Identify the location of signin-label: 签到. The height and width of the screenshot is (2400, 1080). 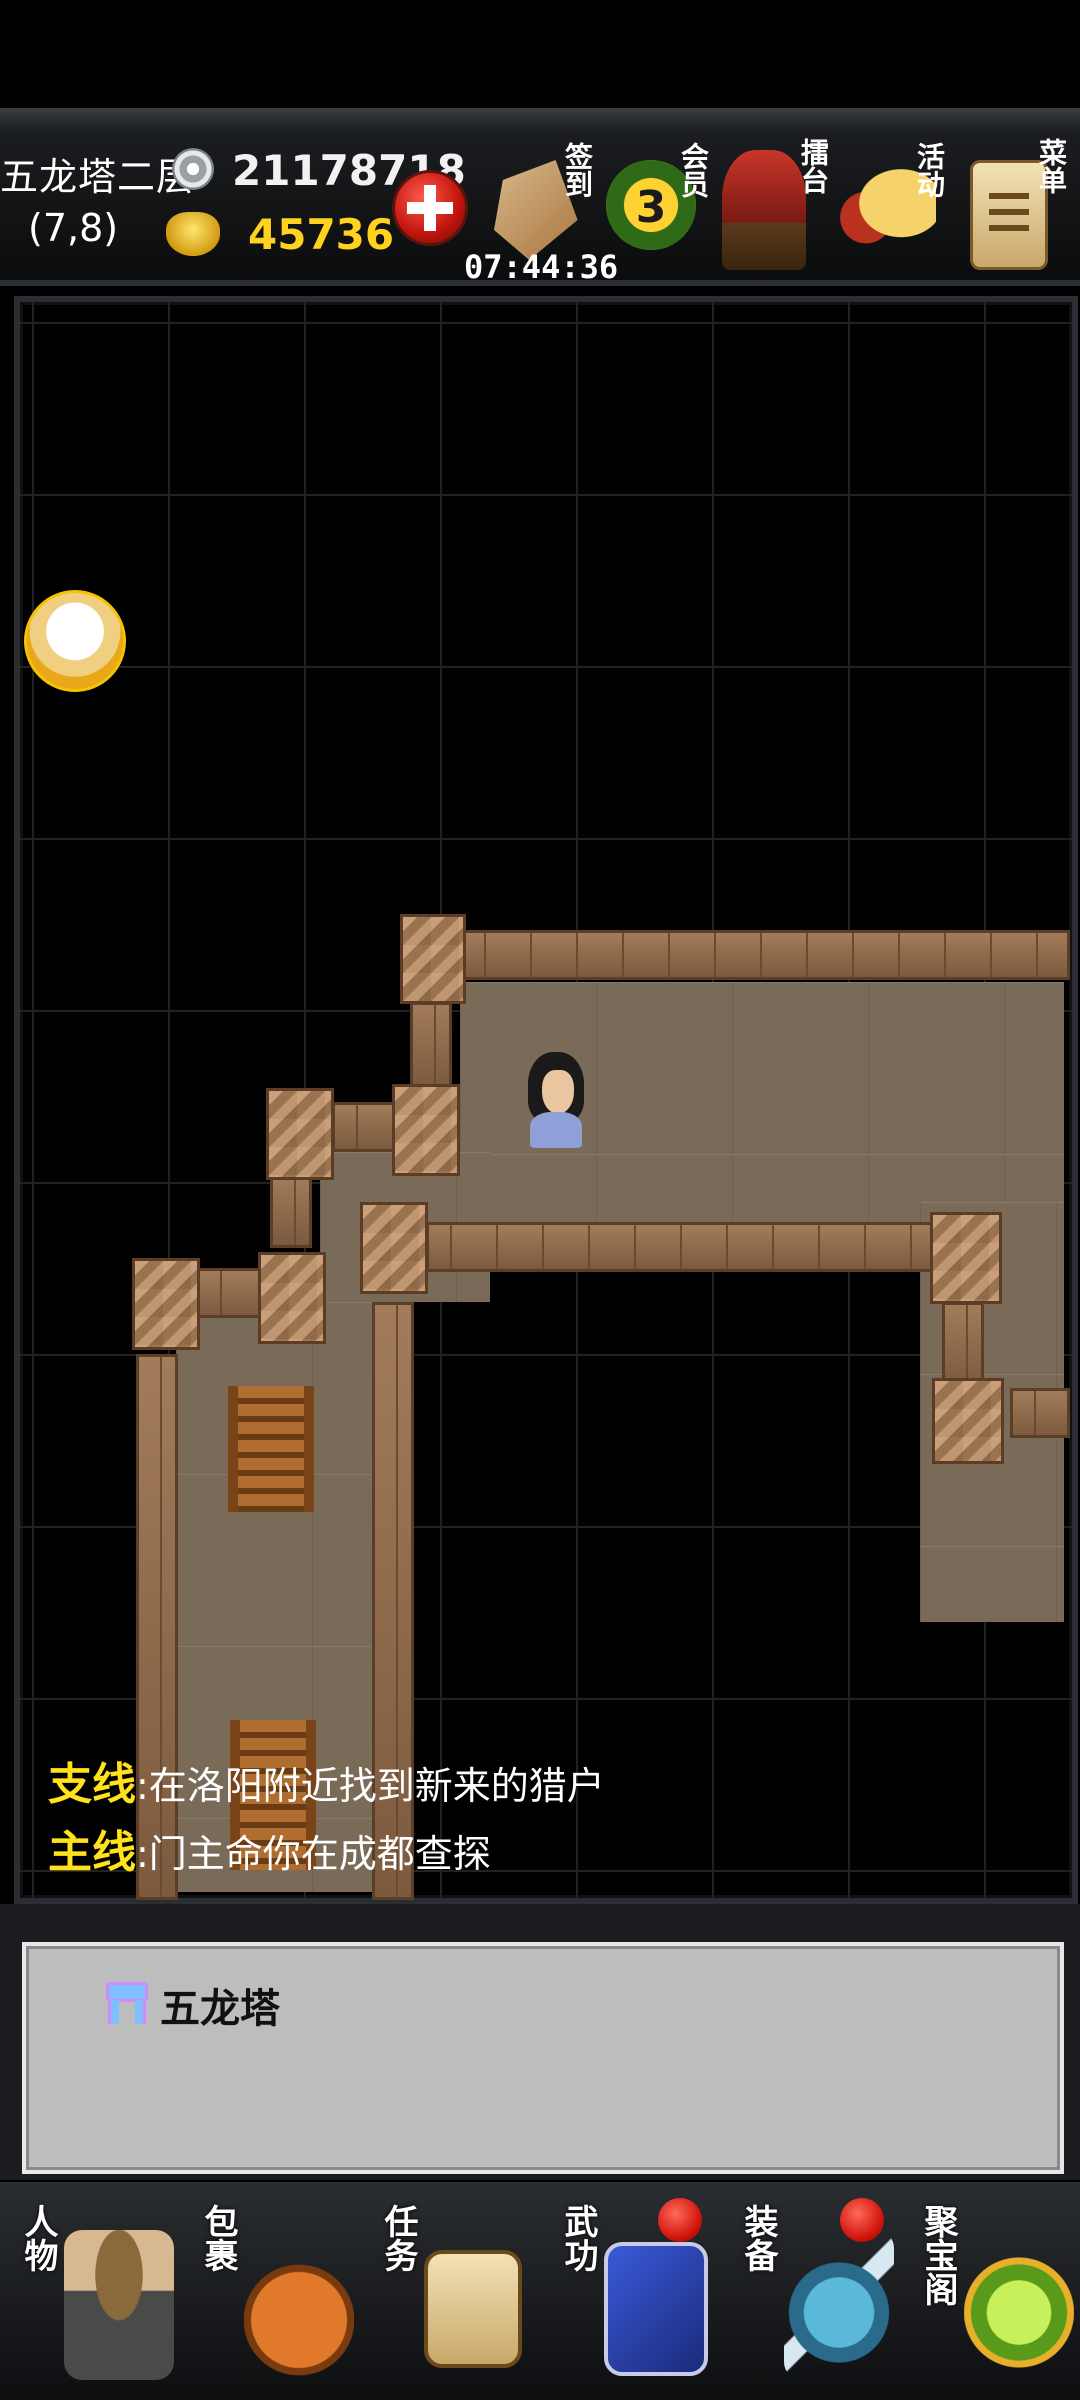
(577, 170).